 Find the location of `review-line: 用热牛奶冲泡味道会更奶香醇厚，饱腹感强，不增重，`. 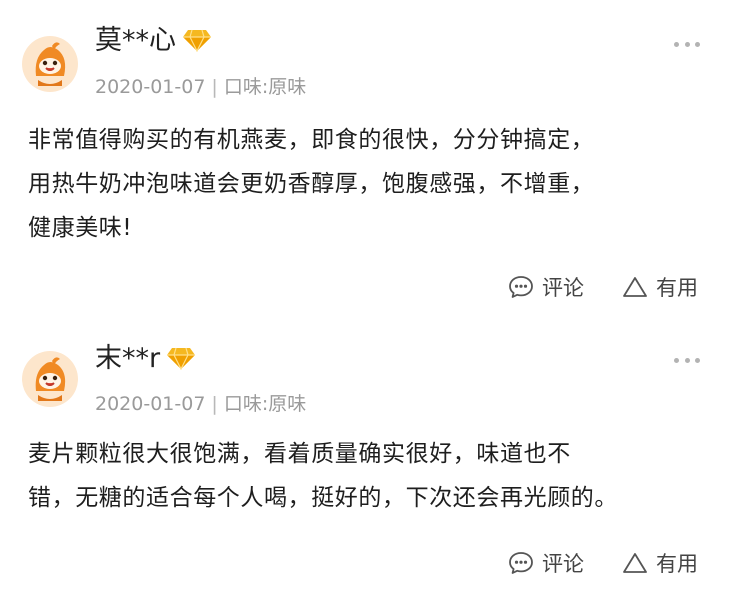

review-line: 用热牛奶冲泡味道会更奶香醇厚，饱腹感强，不增重， is located at coordinates (311, 184).